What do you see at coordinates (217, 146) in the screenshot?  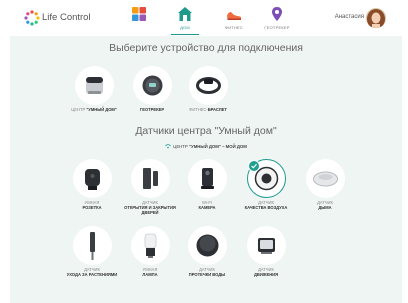 I see `hub-line-name: "УМНЫЙ ДОМ" – МОЙ ДОМ` at bounding box center [217, 146].